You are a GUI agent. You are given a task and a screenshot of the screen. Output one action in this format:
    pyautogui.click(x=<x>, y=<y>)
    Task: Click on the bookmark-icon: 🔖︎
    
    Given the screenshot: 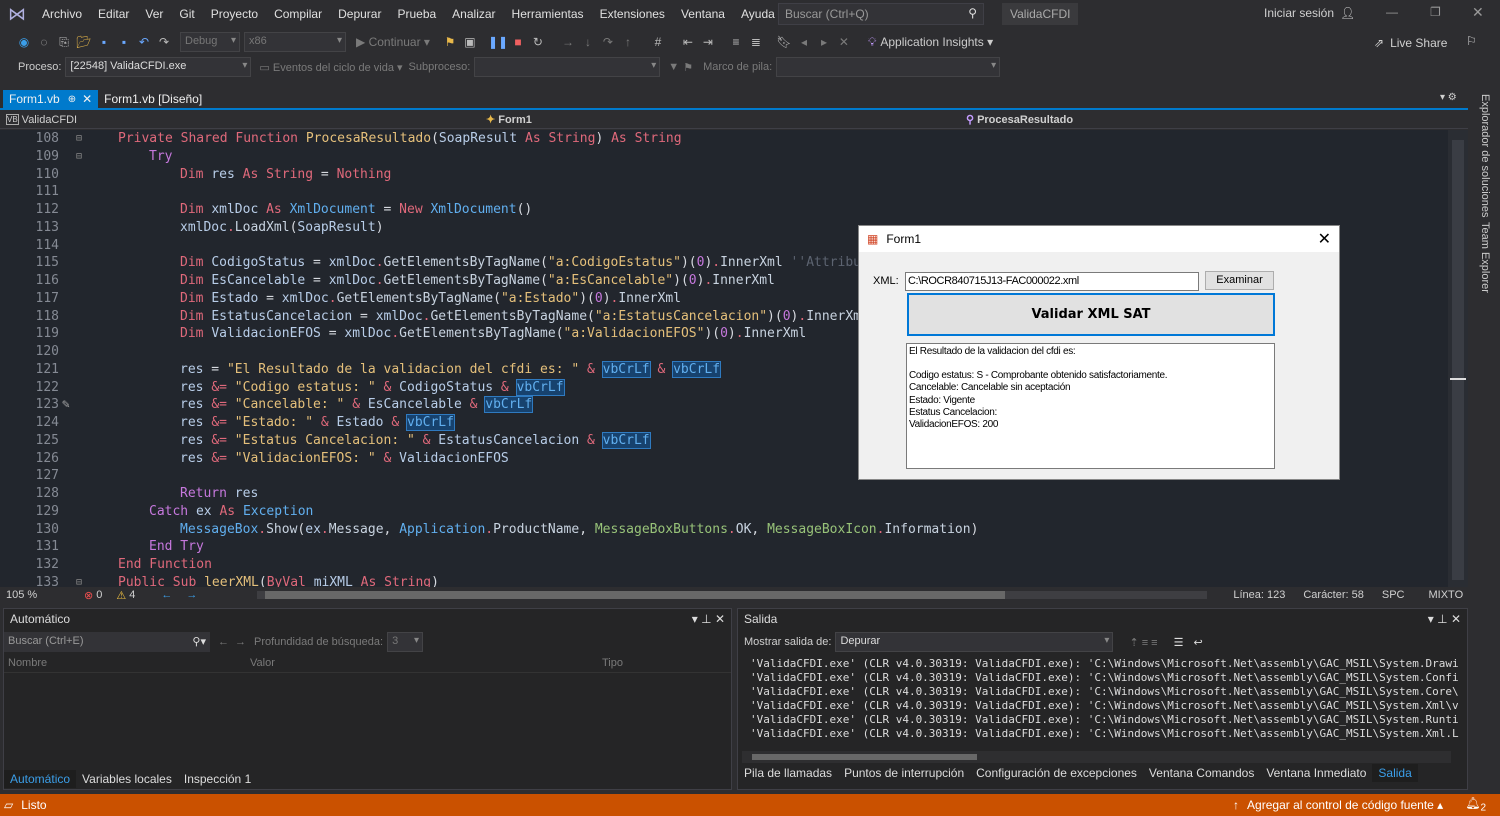 What is the action you would take?
    pyautogui.click(x=784, y=42)
    